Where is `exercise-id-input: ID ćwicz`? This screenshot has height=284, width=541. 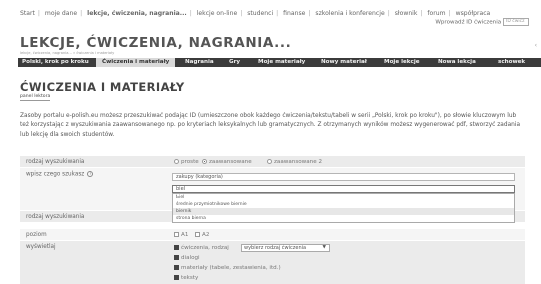 exercise-id-input: ID ćwicz is located at coordinates (516, 22).